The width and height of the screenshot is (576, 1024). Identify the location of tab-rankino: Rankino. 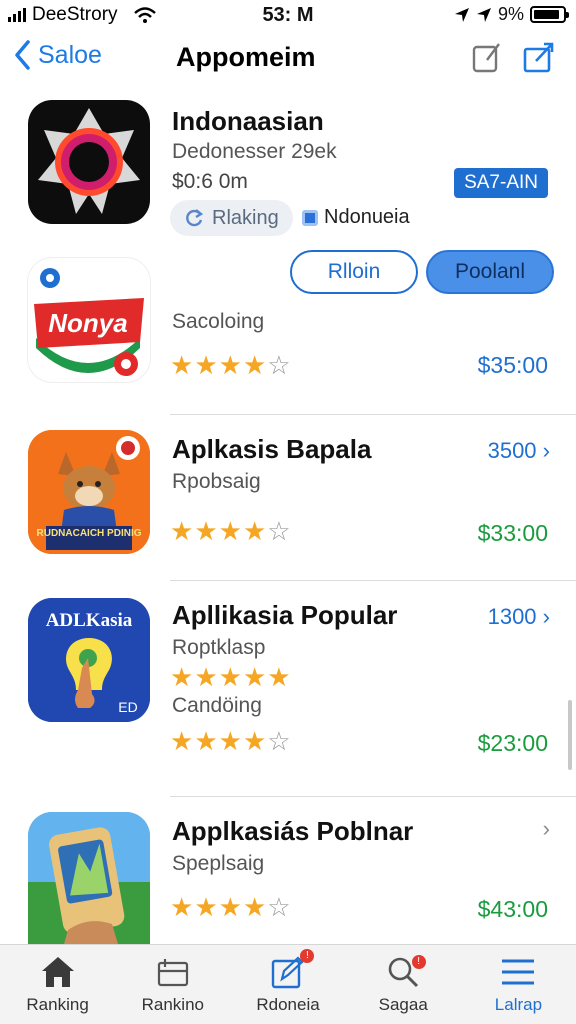
(172, 984).